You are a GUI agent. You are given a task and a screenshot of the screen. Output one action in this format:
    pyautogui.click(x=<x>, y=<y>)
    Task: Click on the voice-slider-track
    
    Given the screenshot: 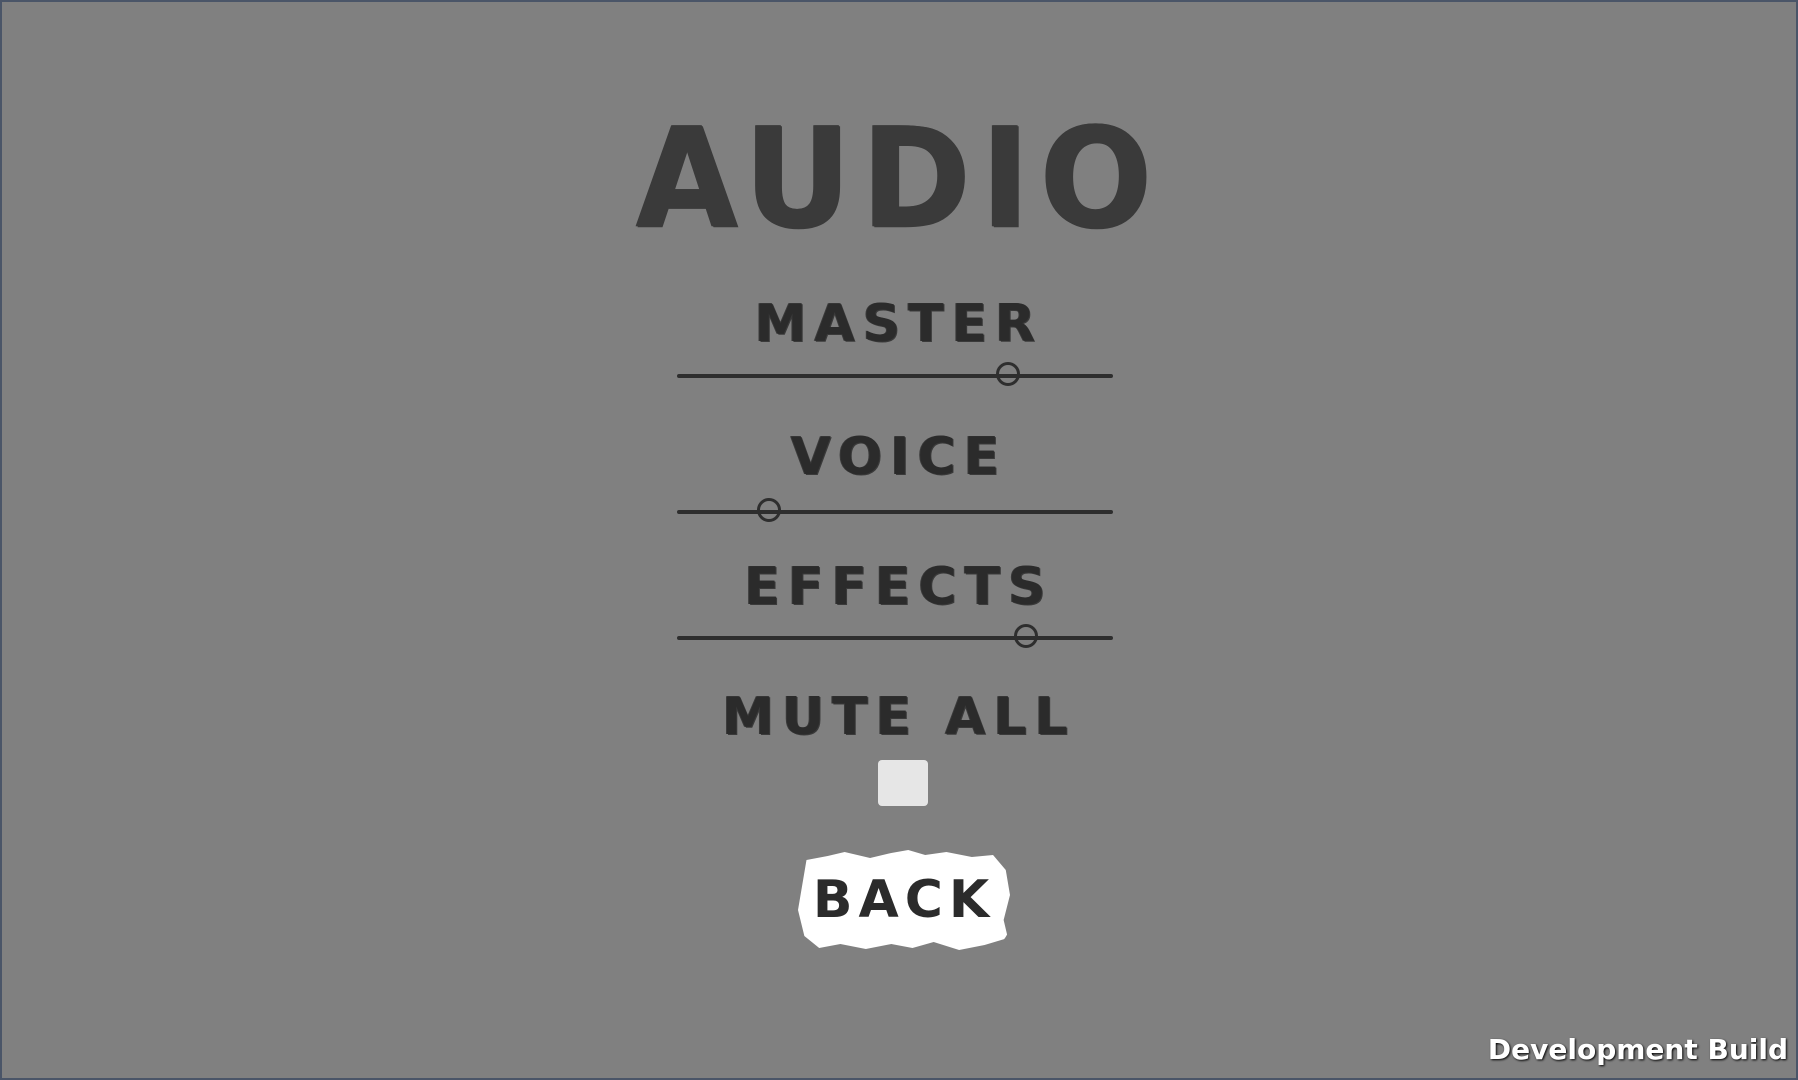 What is the action you would take?
    pyautogui.click(x=895, y=512)
    